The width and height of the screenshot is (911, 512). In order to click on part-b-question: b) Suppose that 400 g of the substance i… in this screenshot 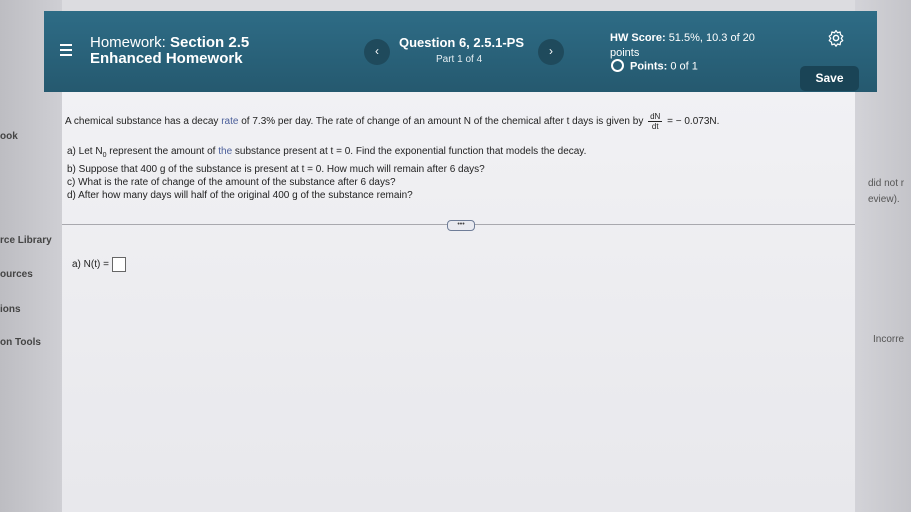, I will do `click(276, 169)`.